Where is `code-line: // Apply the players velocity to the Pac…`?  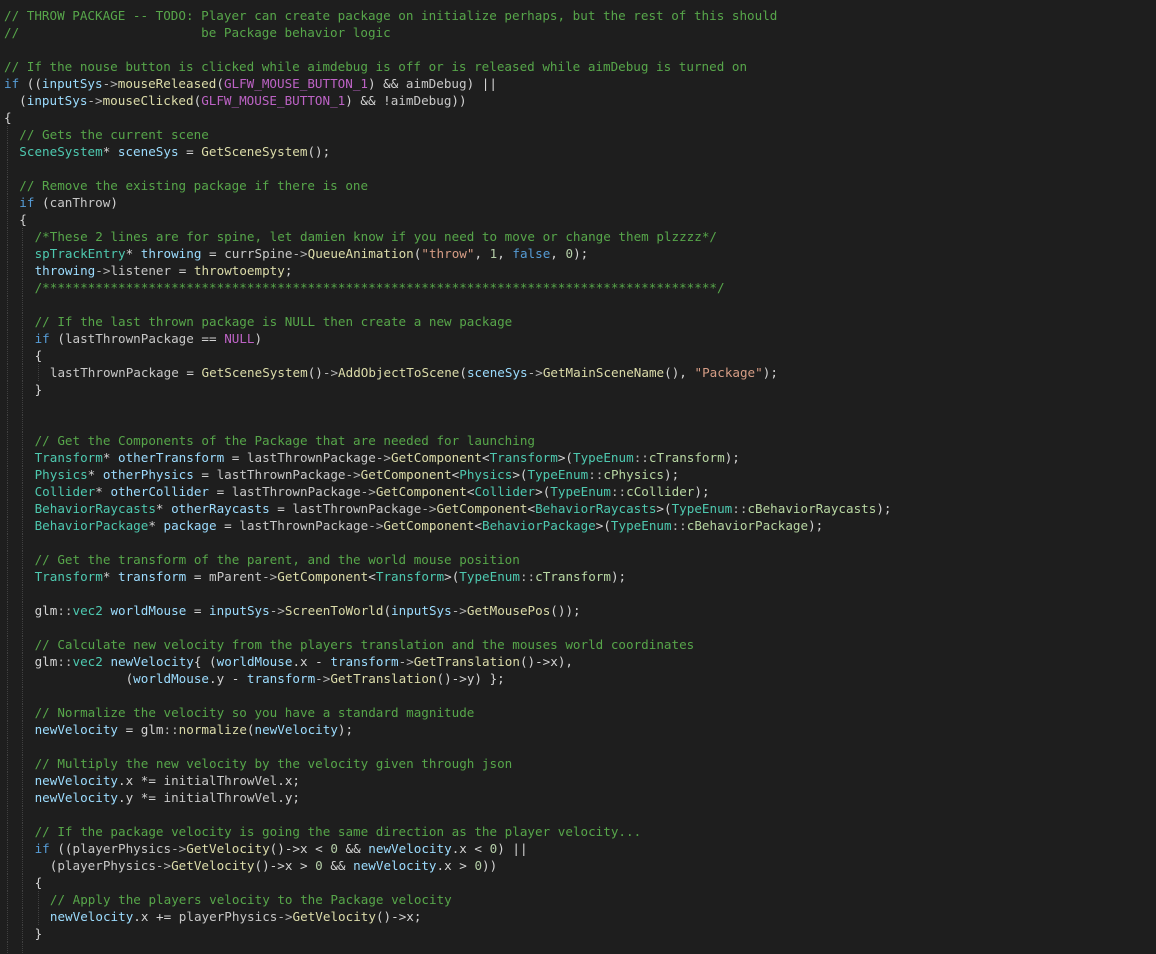 code-line: // Apply the players velocity to the Pac… is located at coordinates (578, 899).